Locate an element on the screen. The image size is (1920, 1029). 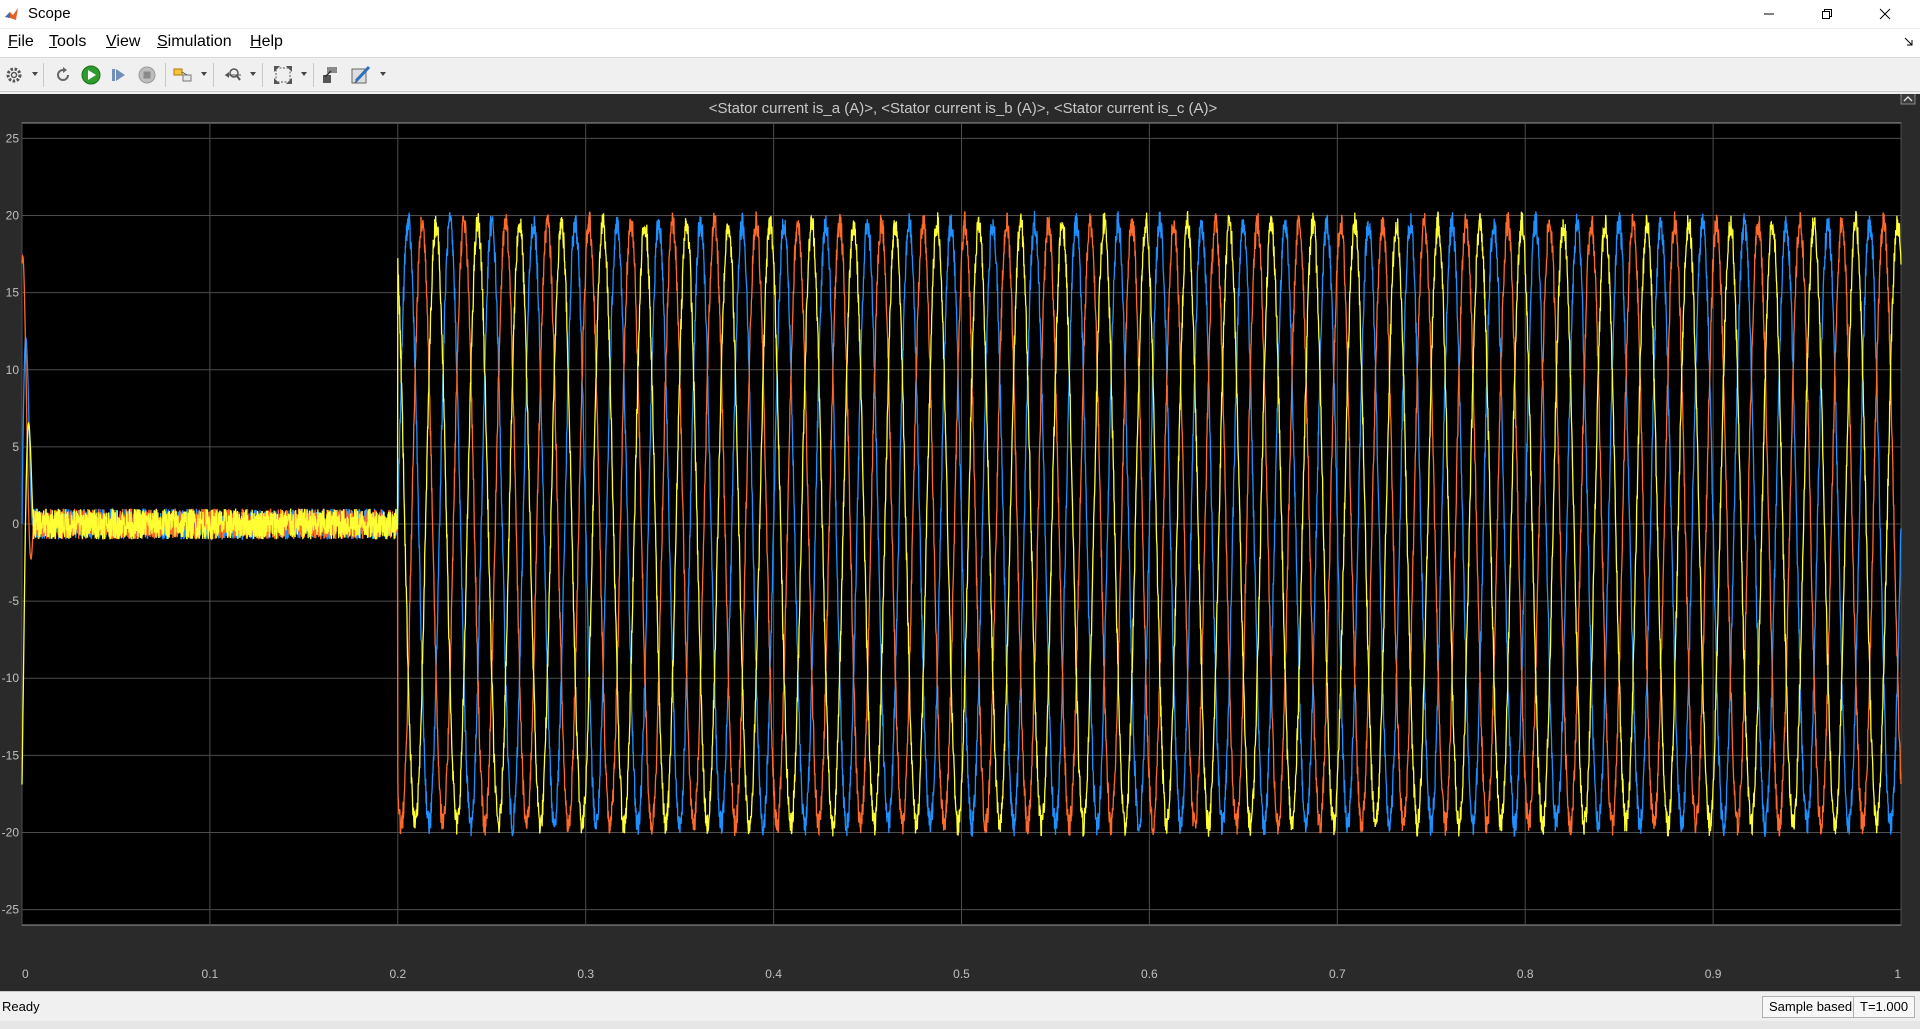
menu-tools: Tools is located at coordinates (67, 42).